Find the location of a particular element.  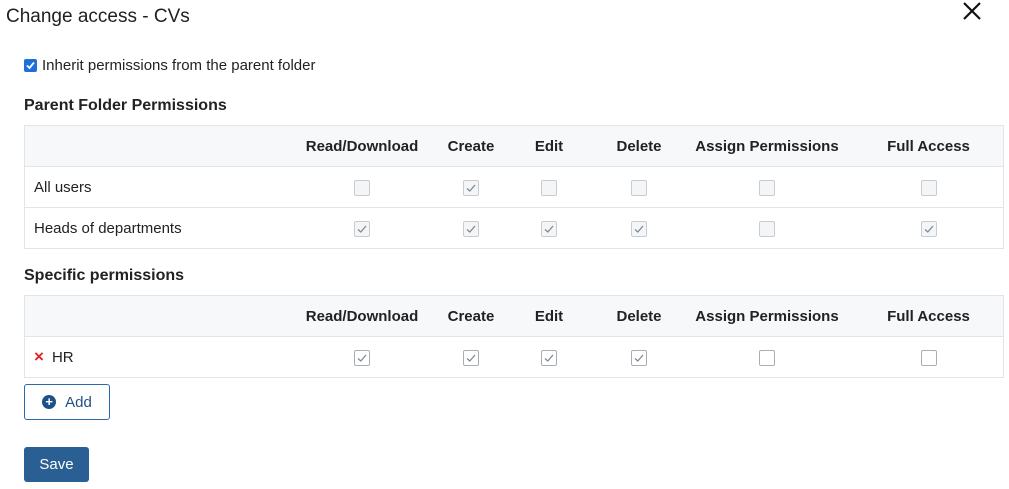

specific-permissions-title: Specific permissions is located at coordinates (104, 275).